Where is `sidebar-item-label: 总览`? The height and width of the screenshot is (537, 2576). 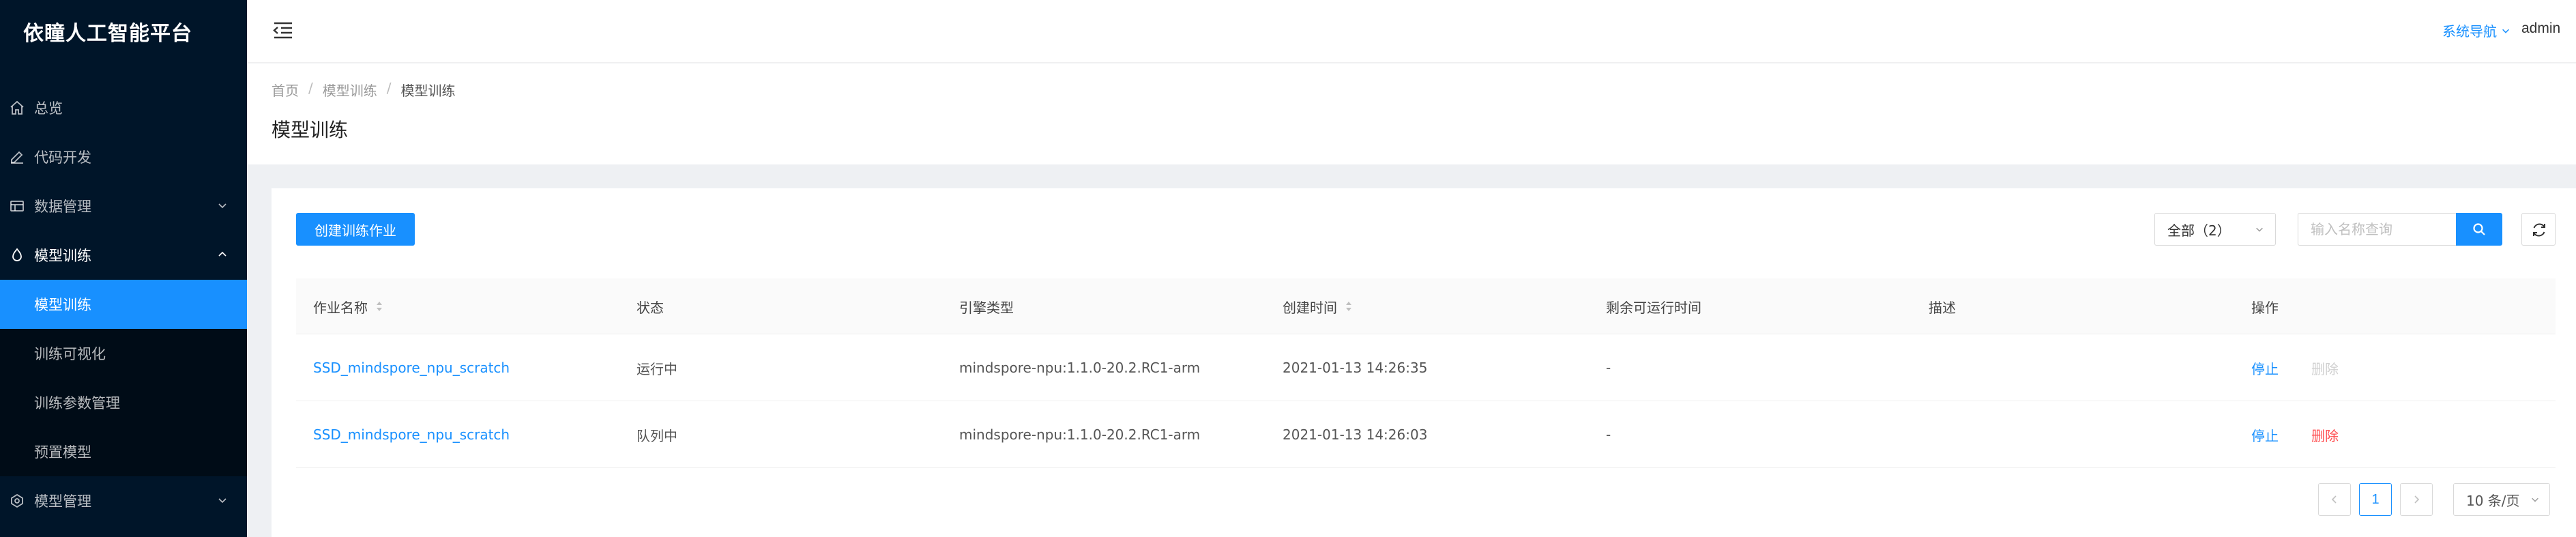
sidebar-item-label: 总览 is located at coordinates (49, 108).